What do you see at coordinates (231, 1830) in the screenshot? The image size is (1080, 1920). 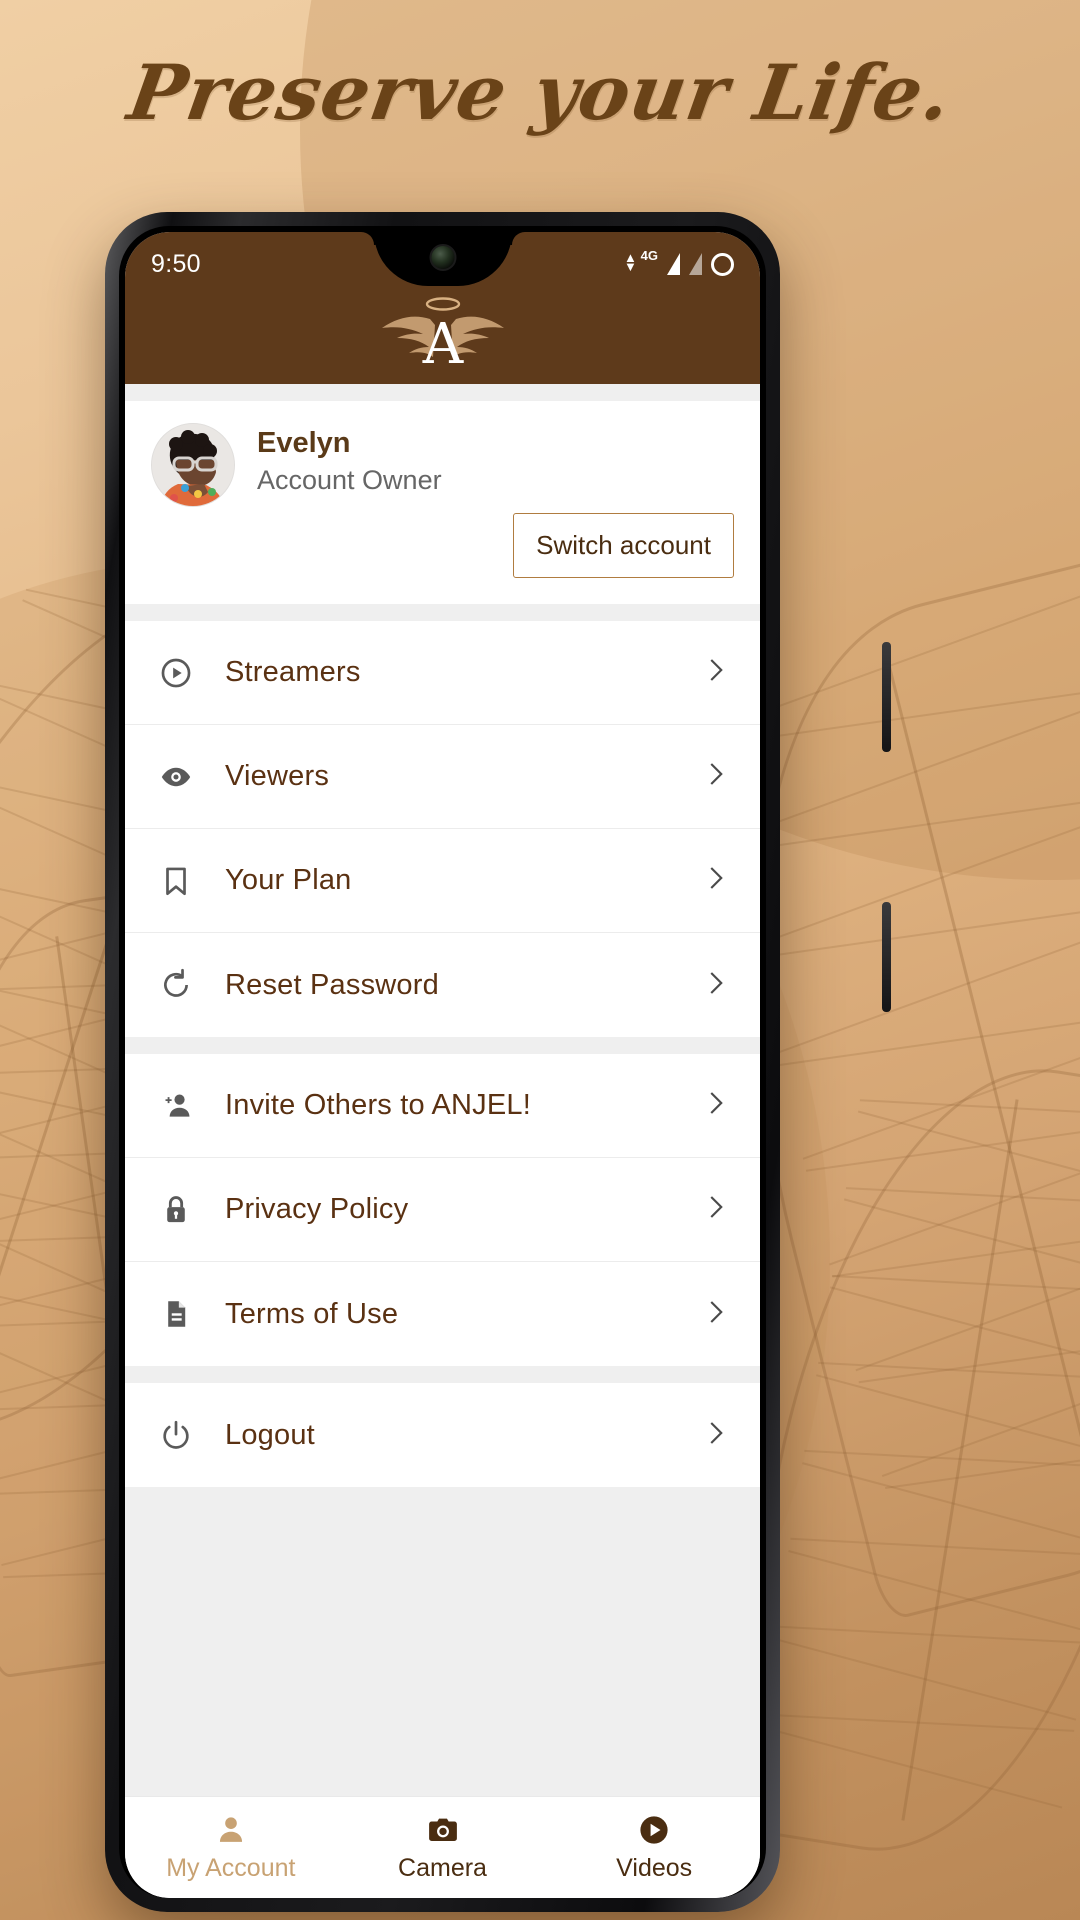 I see `person-icon` at bounding box center [231, 1830].